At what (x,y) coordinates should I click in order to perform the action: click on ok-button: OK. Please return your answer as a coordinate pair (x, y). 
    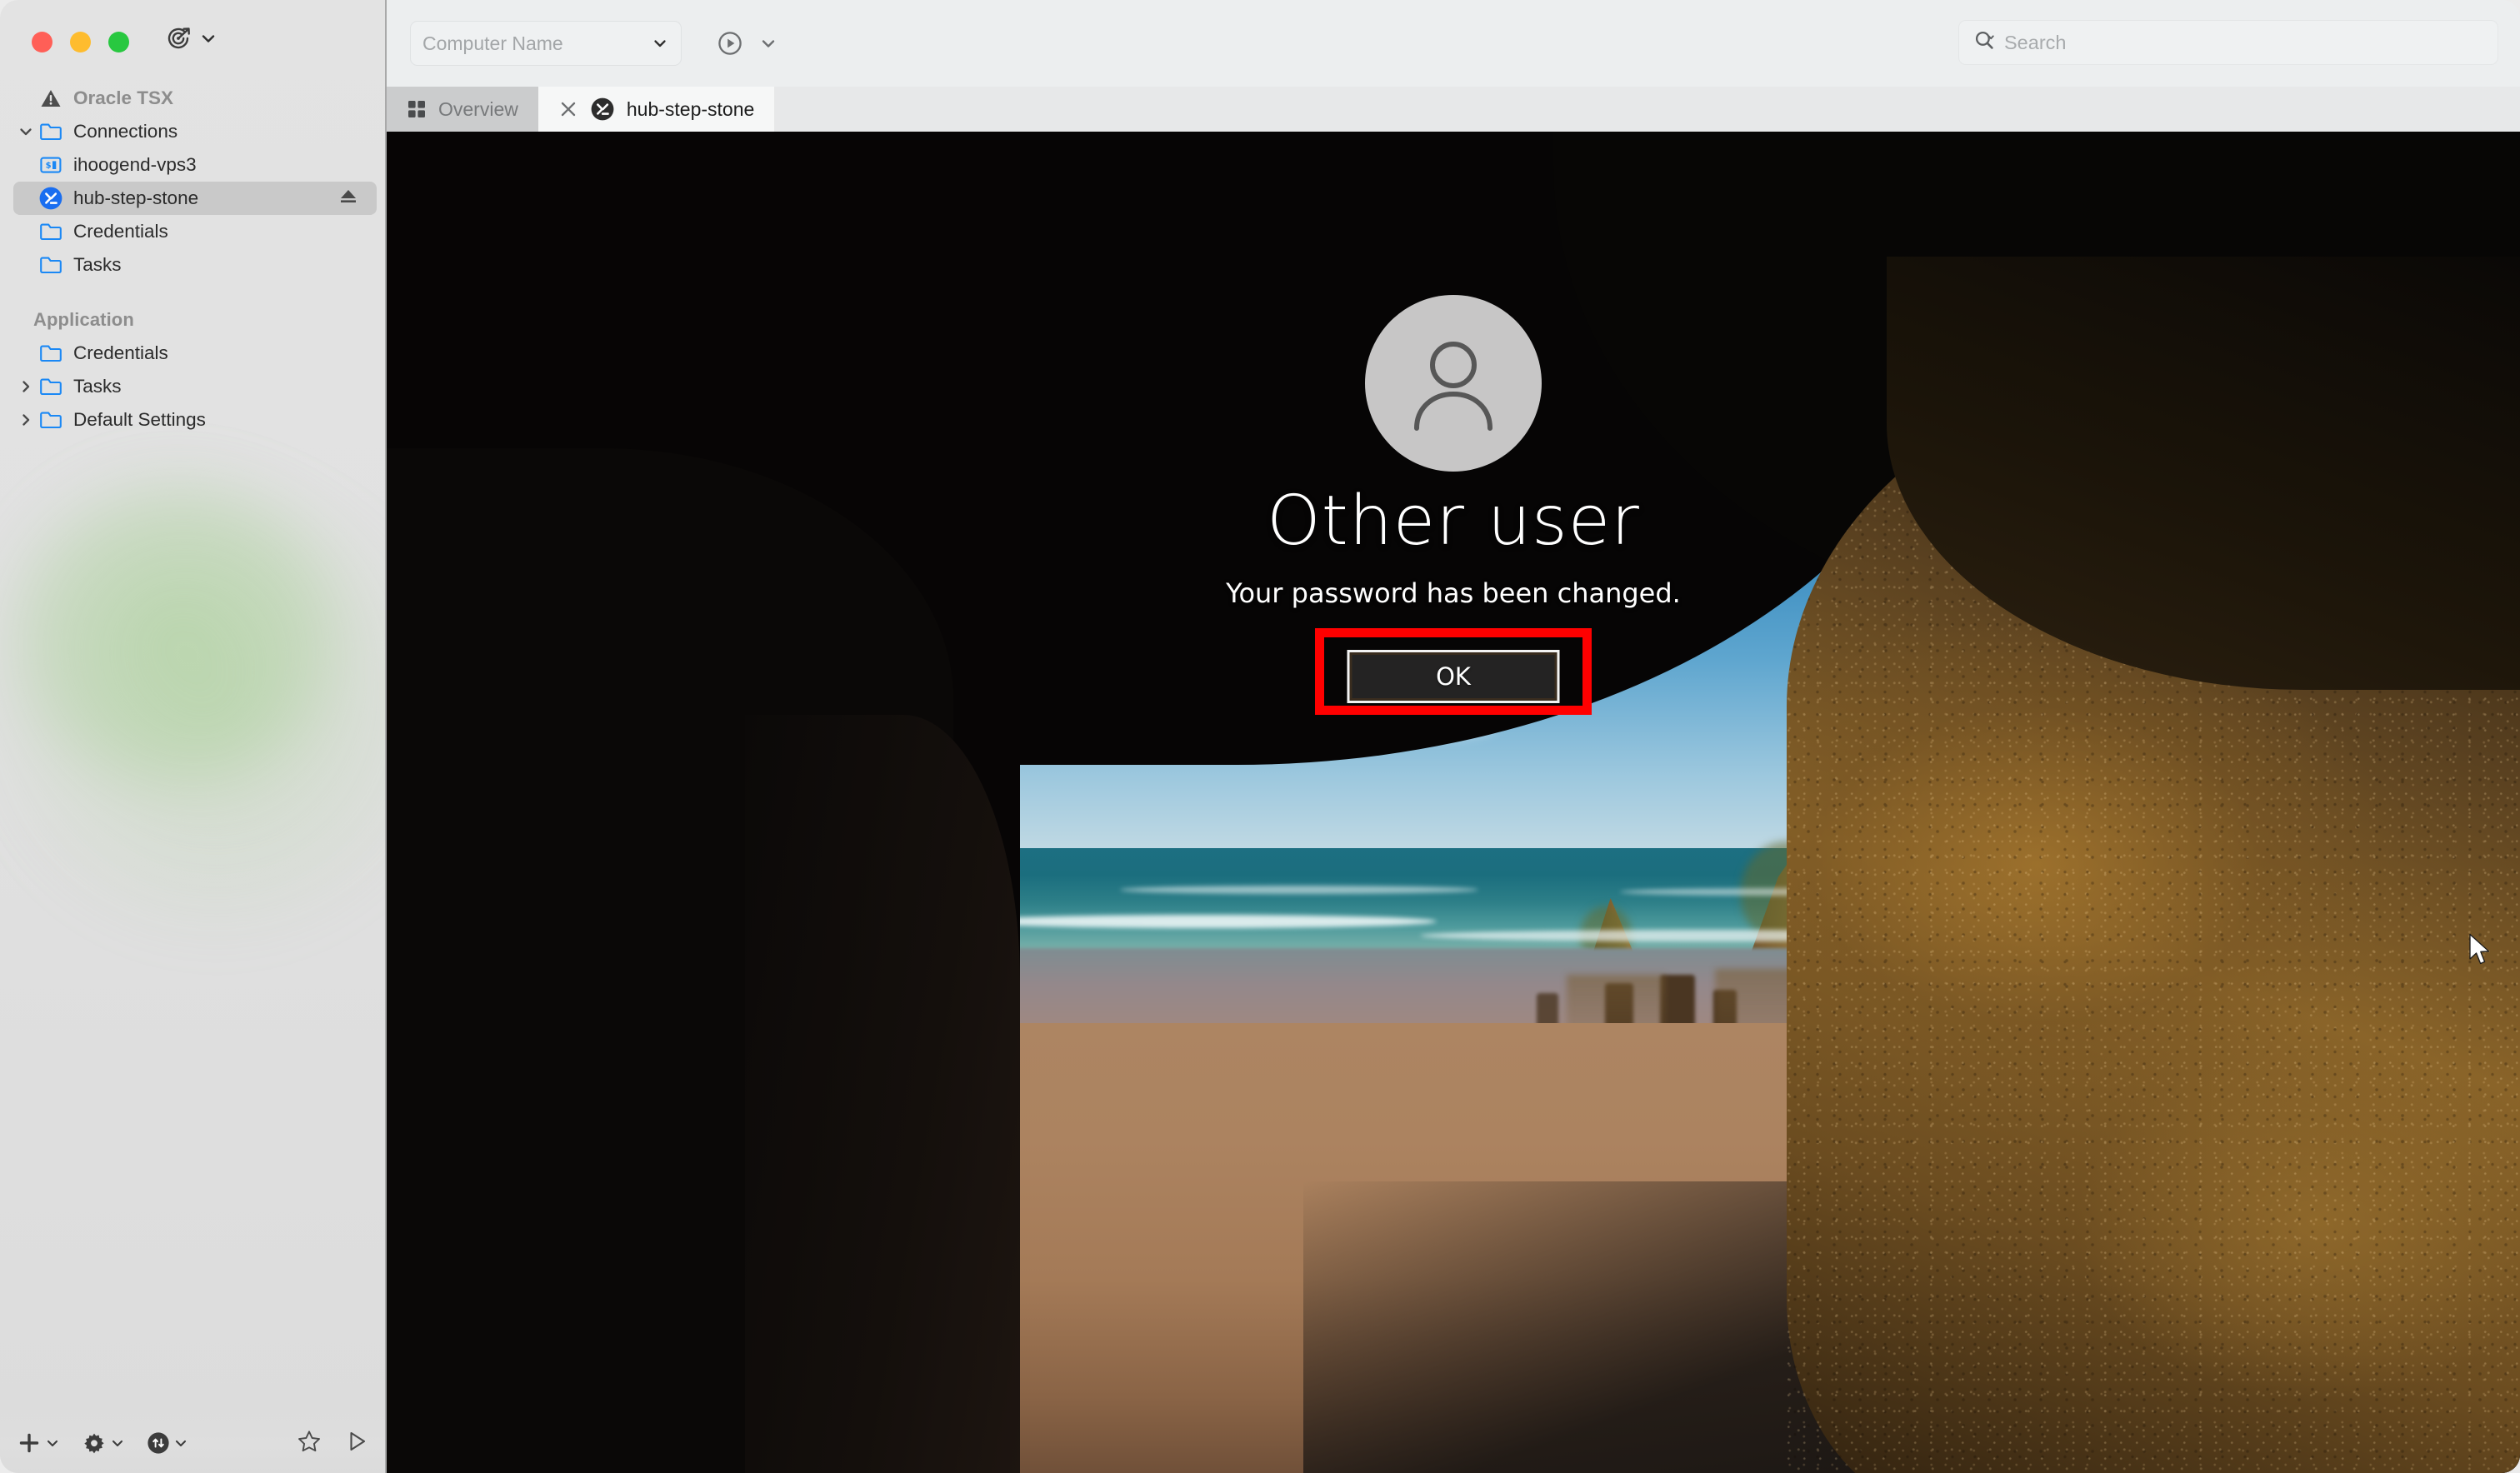
    Looking at the image, I should click on (1453, 677).